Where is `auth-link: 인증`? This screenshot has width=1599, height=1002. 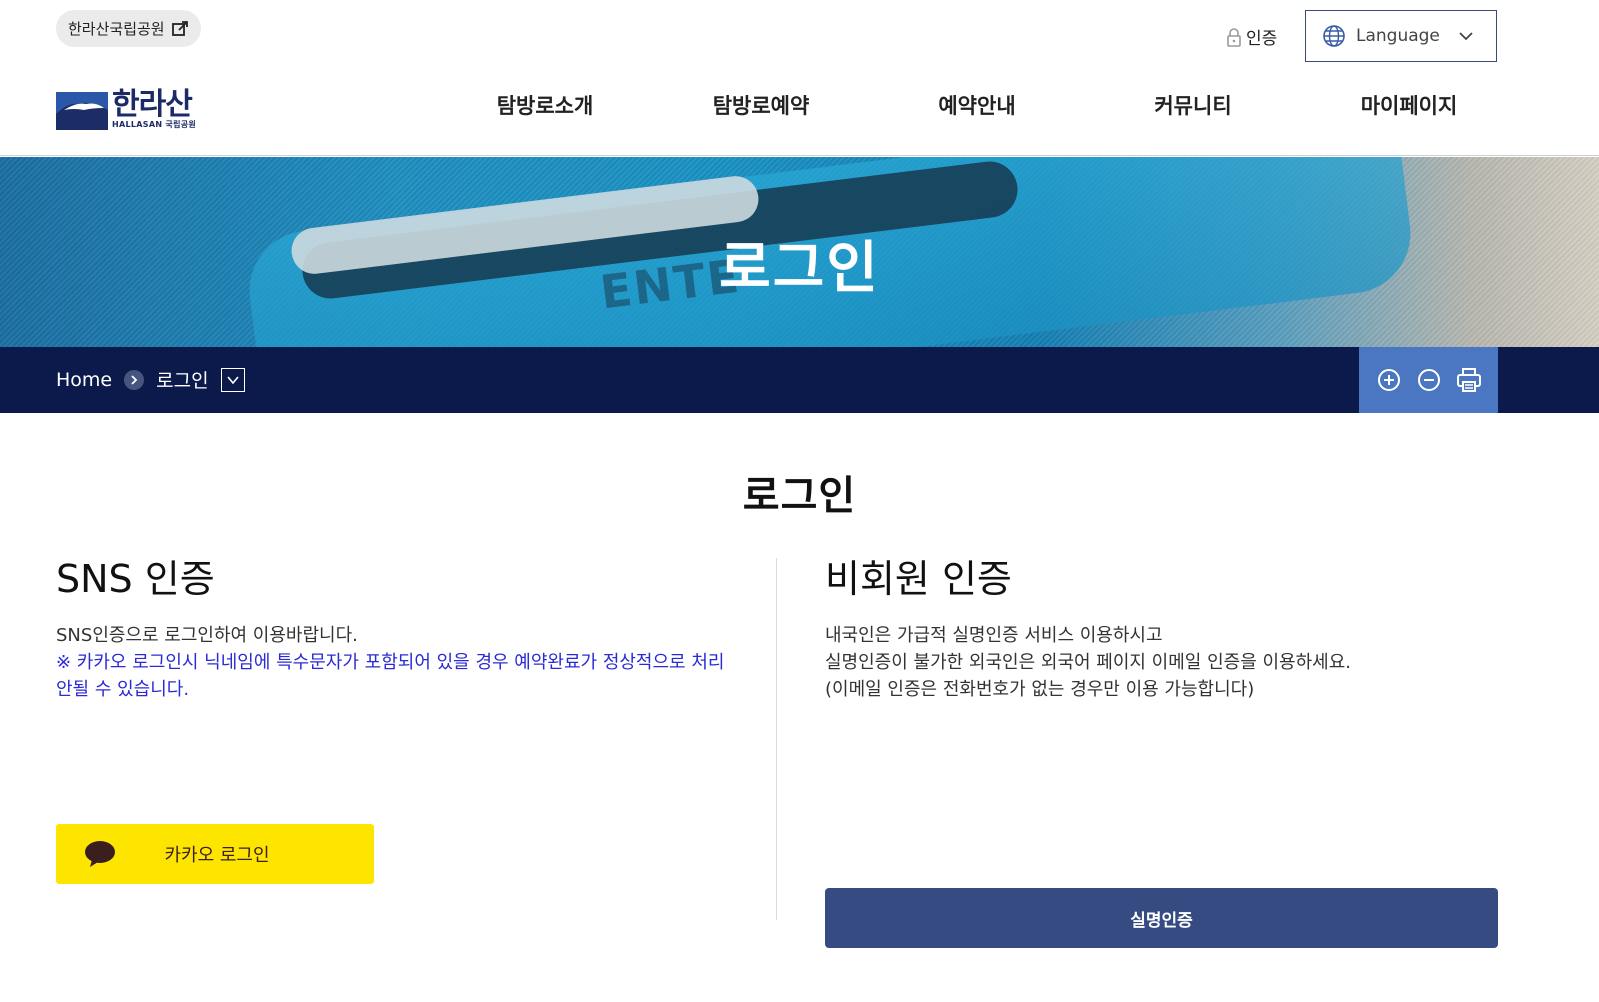 auth-link: 인증 is located at coordinates (1251, 36).